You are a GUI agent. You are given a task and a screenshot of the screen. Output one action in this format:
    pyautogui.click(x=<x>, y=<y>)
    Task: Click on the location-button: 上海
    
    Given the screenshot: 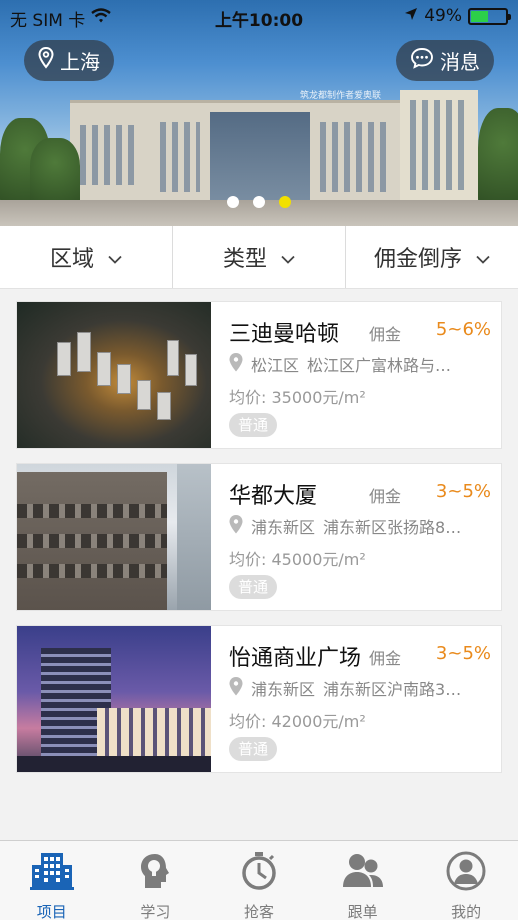 What is the action you would take?
    pyautogui.click(x=69, y=60)
    